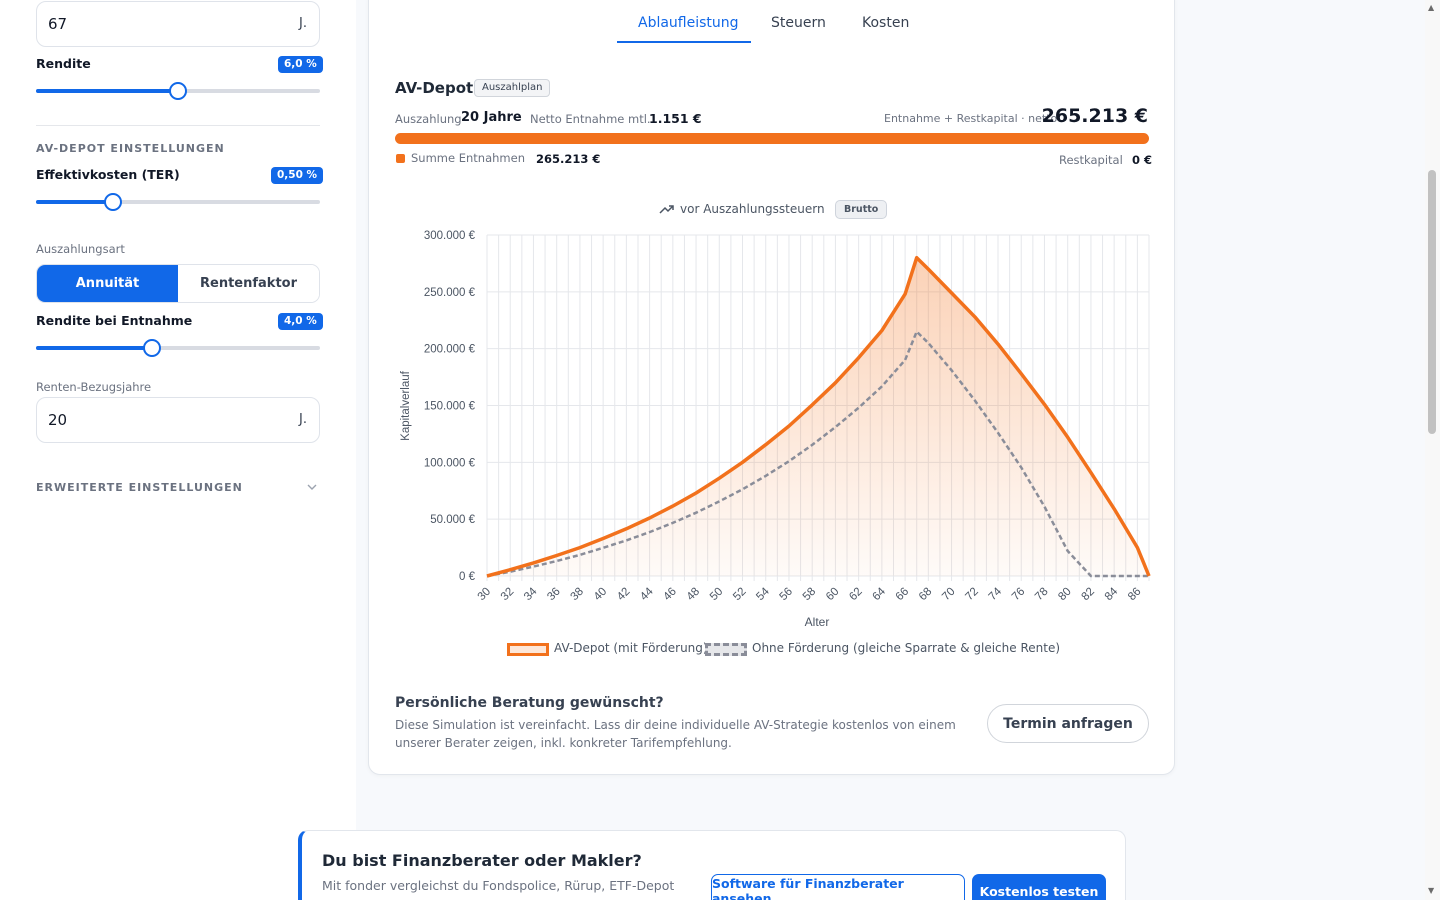  I want to click on y-tick-label: 50.000 €, so click(452, 520).